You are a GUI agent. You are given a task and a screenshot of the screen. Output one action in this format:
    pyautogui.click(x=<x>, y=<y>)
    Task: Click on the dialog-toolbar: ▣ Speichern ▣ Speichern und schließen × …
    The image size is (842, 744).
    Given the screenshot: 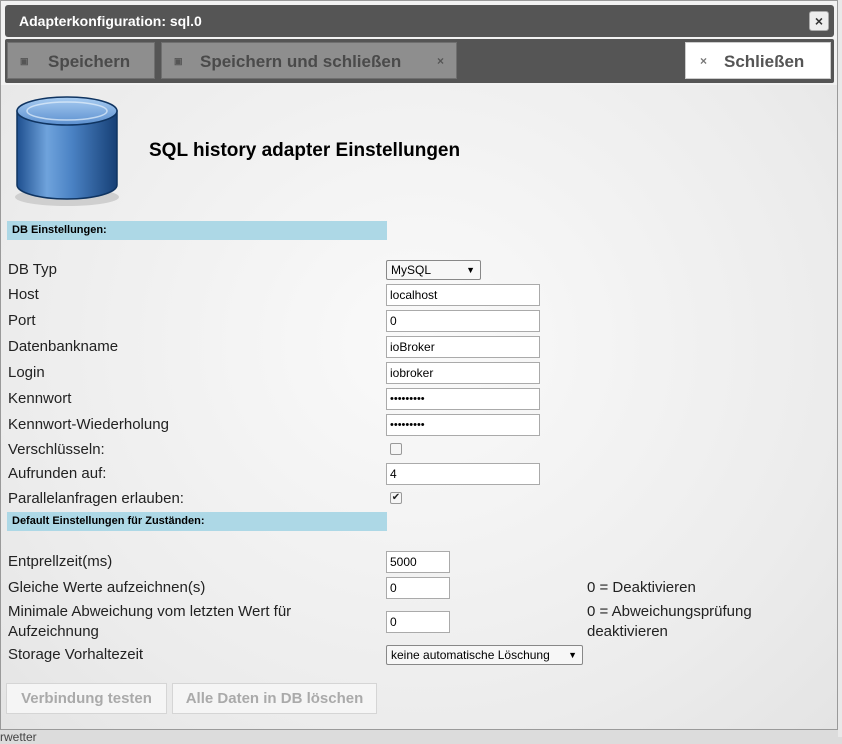 What is the action you would take?
    pyautogui.click(x=419, y=61)
    